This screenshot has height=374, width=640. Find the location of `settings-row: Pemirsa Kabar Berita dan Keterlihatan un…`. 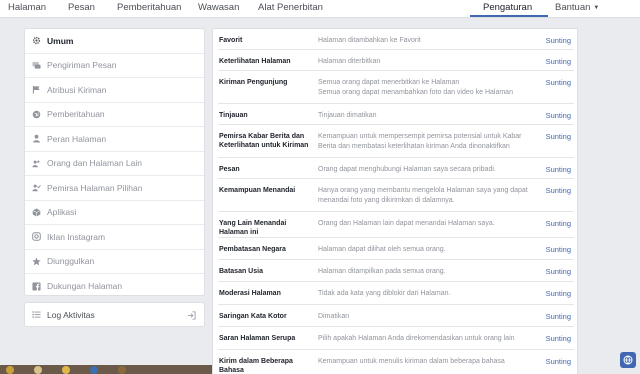

settings-row: Pemirsa Kabar Berita dan Keterlihatan un… is located at coordinates (396, 141).